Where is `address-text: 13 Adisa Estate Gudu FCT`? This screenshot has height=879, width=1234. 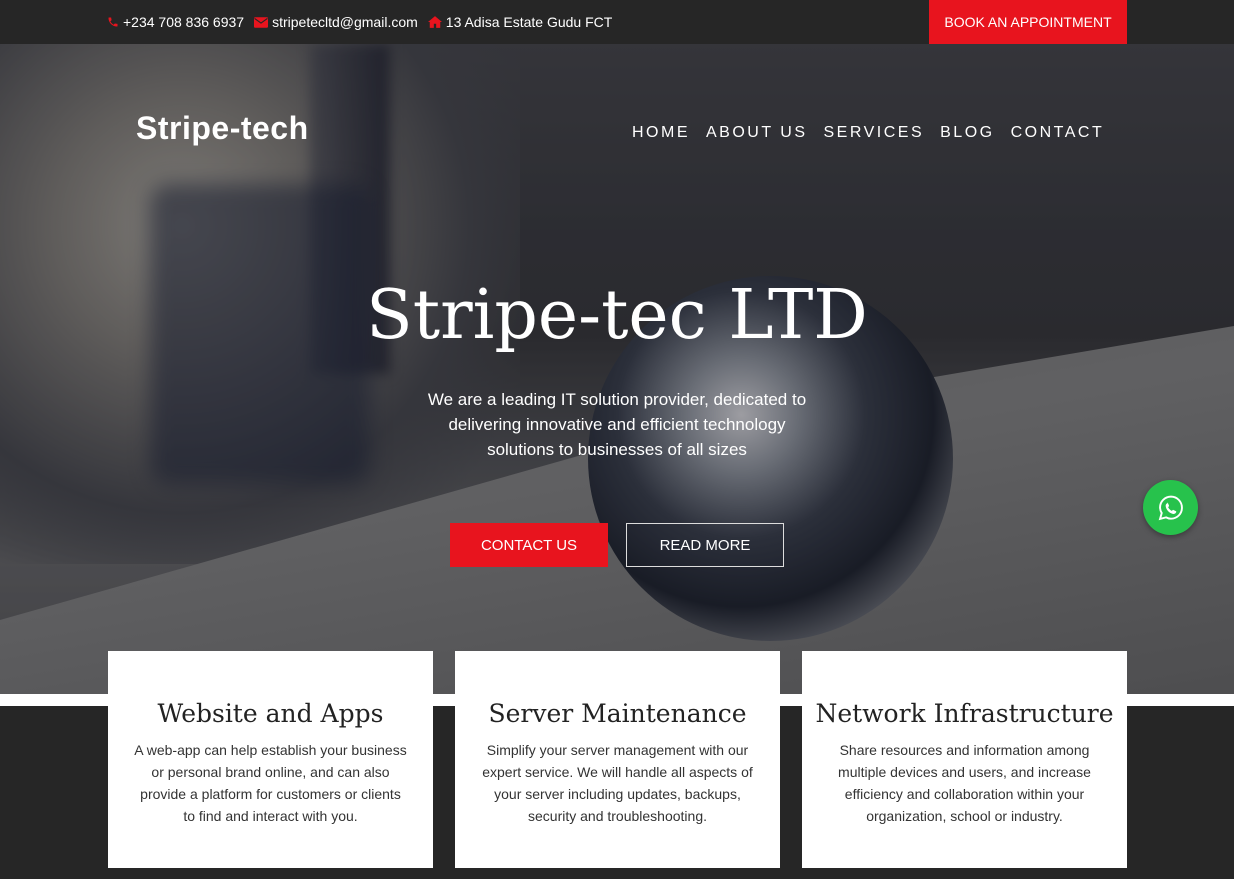 address-text: 13 Adisa Estate Gudu FCT is located at coordinates (529, 22).